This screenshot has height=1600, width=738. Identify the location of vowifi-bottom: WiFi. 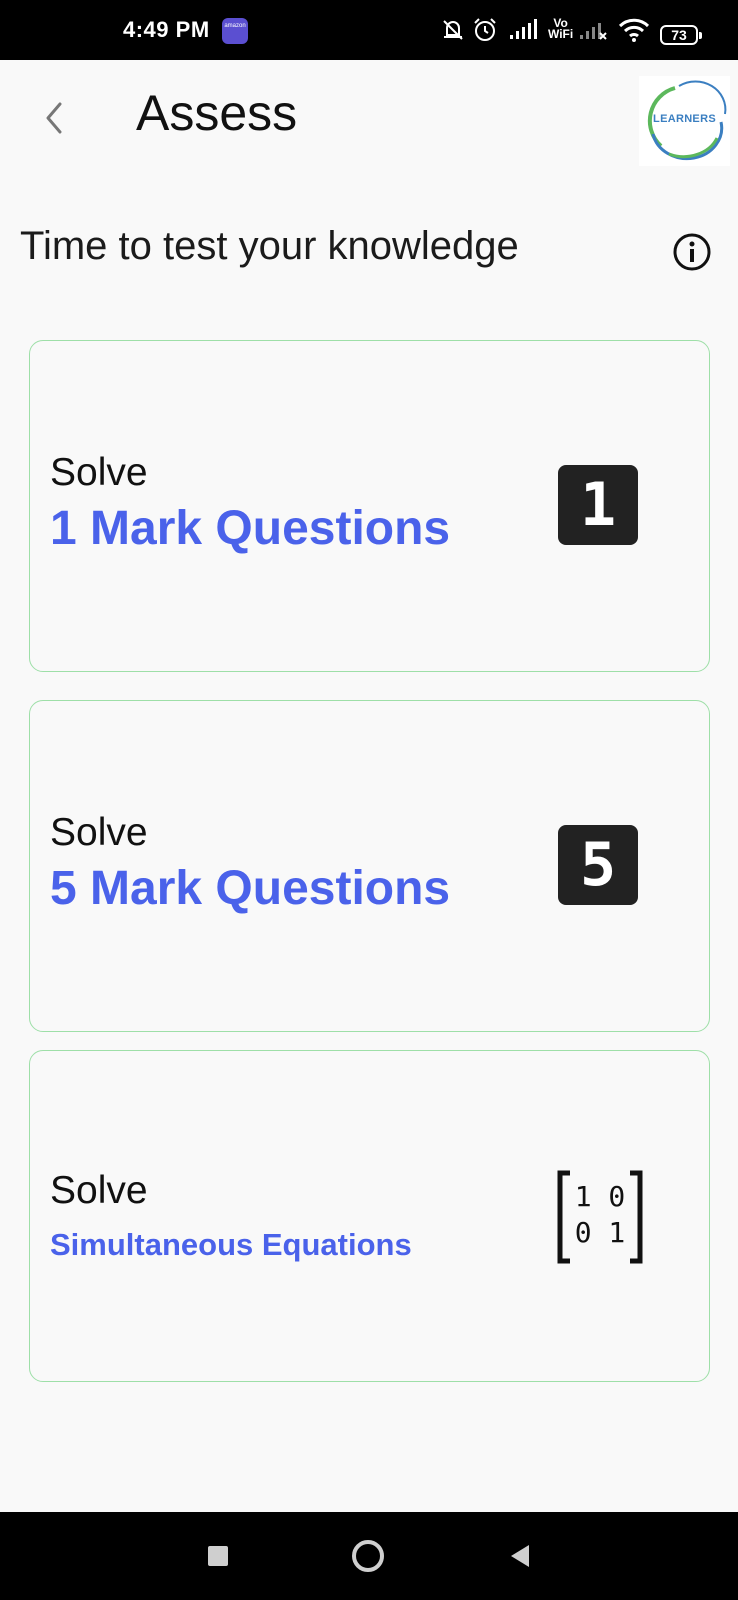
(561, 34).